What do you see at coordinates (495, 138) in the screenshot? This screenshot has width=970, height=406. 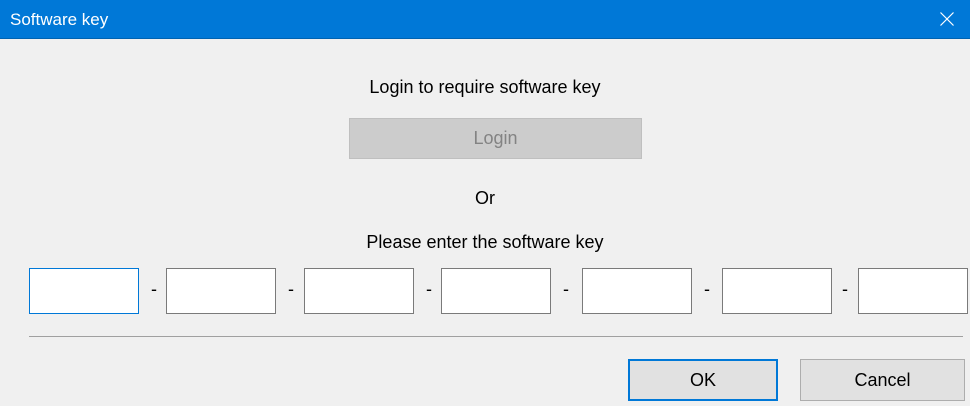 I see `login-button: Login` at bounding box center [495, 138].